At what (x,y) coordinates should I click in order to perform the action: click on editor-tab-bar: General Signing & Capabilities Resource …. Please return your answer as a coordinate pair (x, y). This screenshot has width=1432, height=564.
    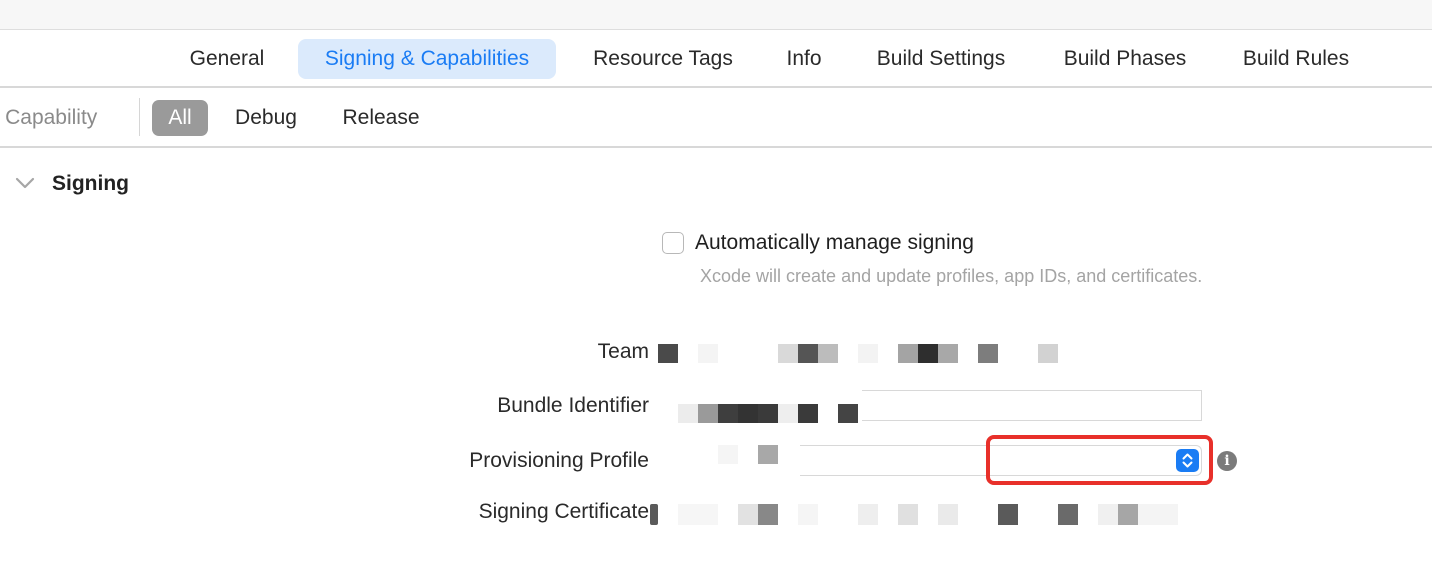
    Looking at the image, I should click on (716, 59).